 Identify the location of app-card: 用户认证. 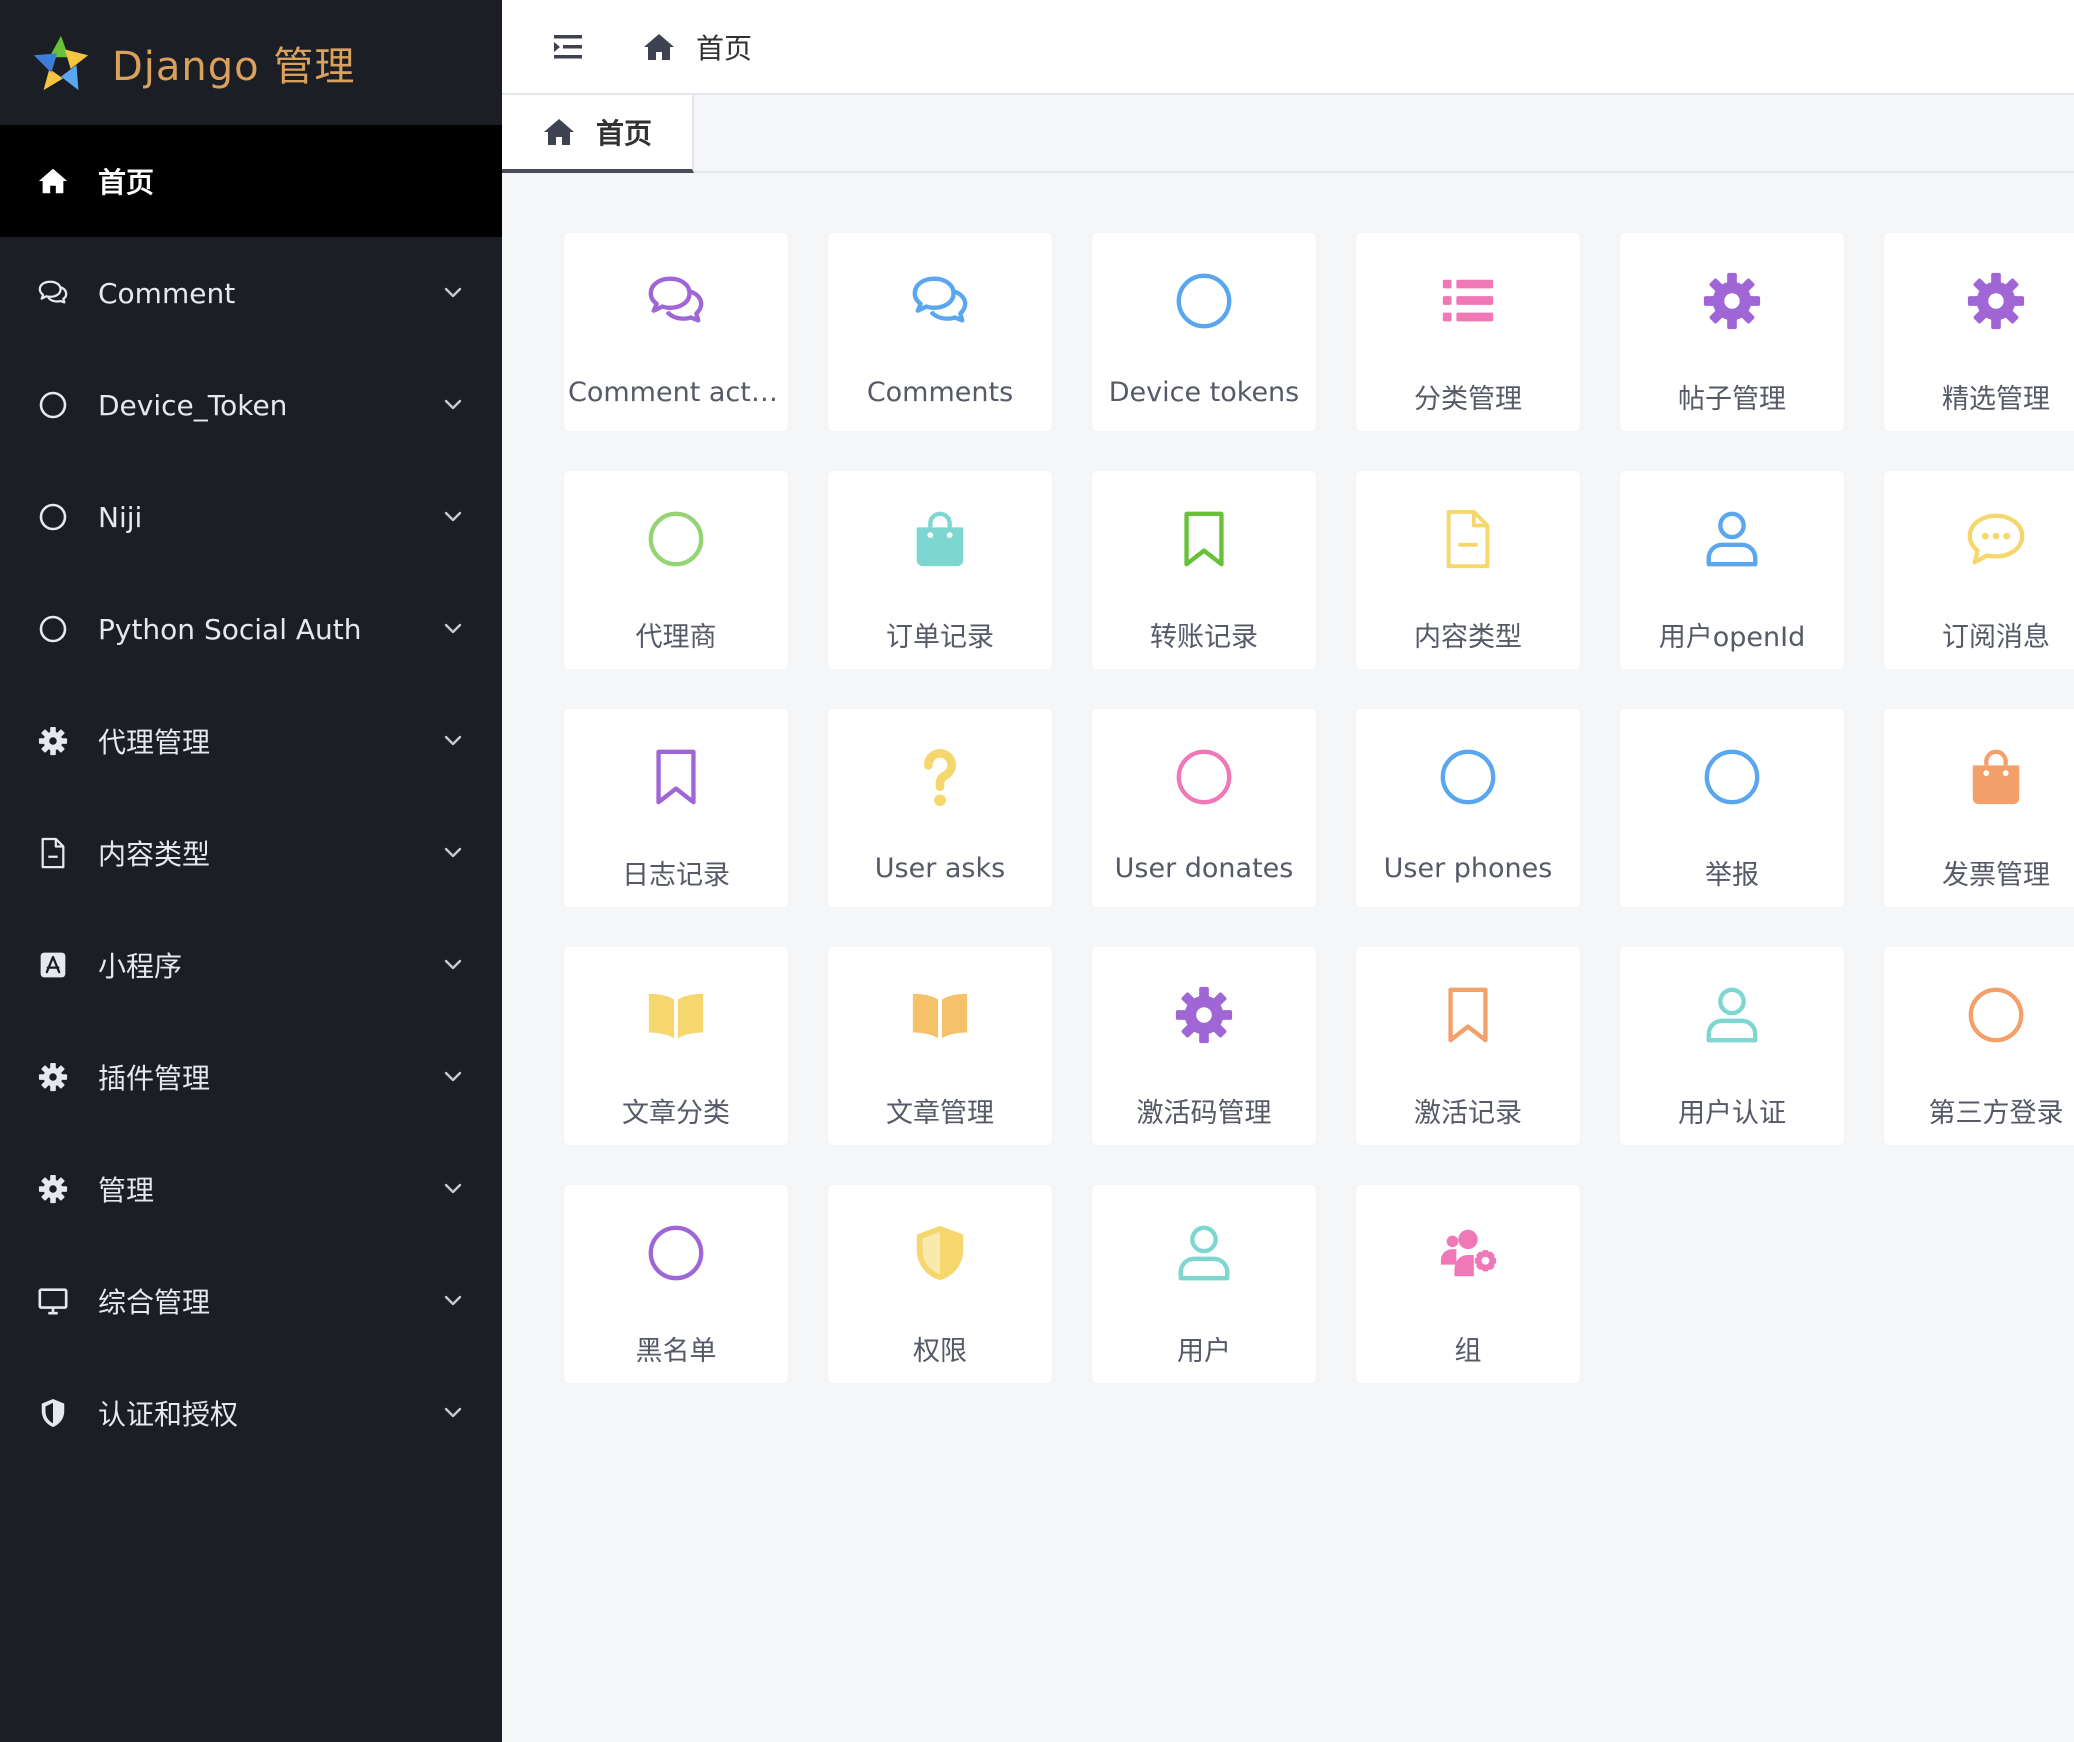
(1732, 1046).